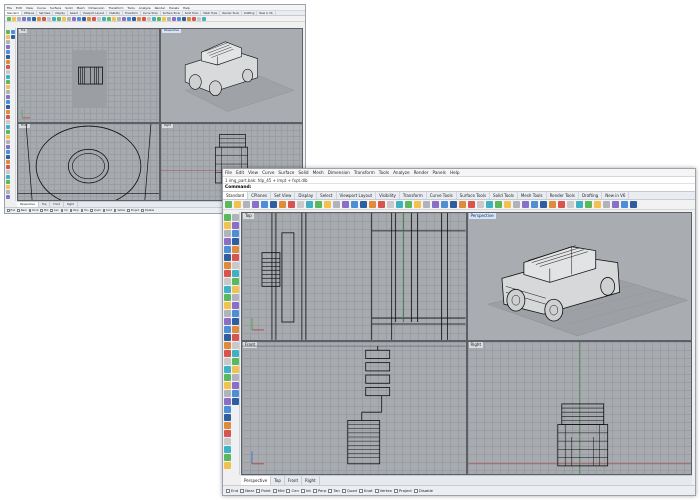  Describe the element at coordinates (133, 210) in the screenshot. I see `osnap-option: Project` at that location.